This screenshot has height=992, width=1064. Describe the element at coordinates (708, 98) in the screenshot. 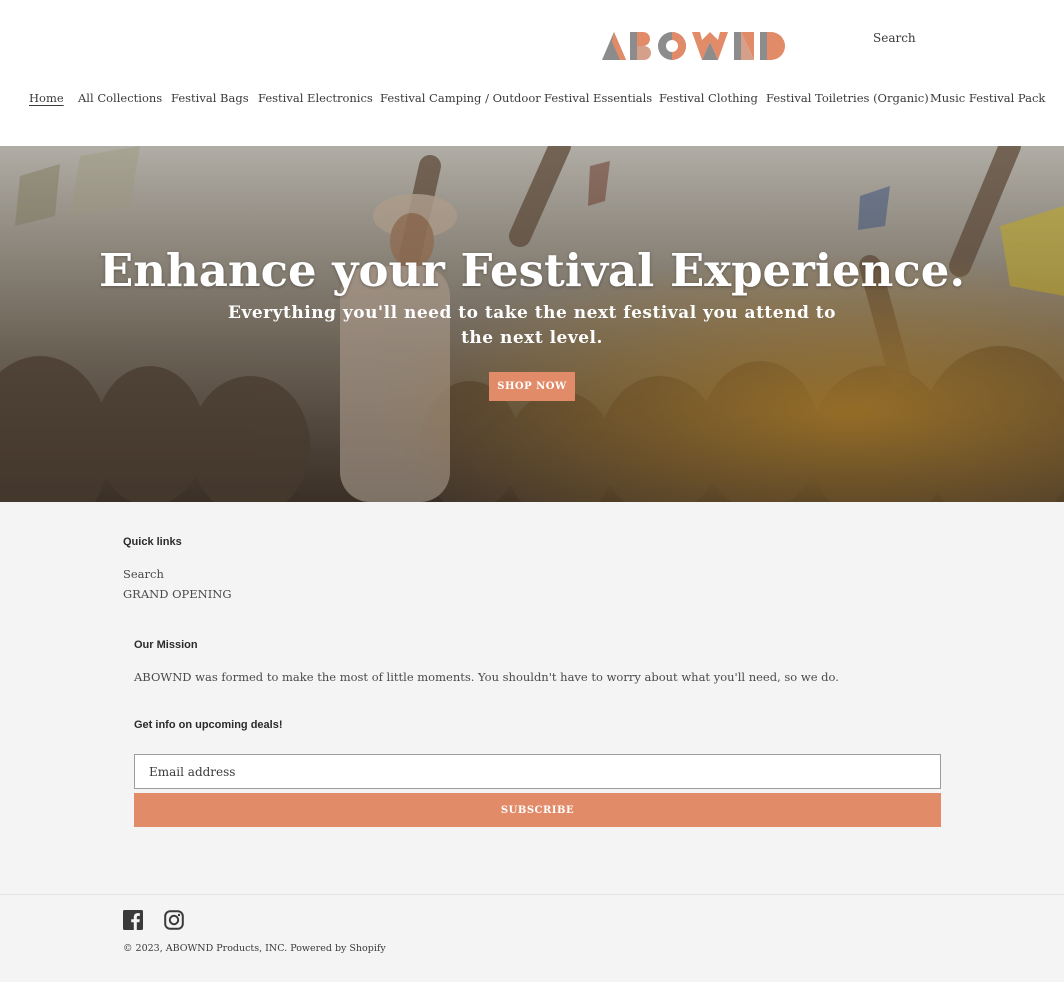

I see `nav-item-festival-clothing: Festival Clothing` at that location.